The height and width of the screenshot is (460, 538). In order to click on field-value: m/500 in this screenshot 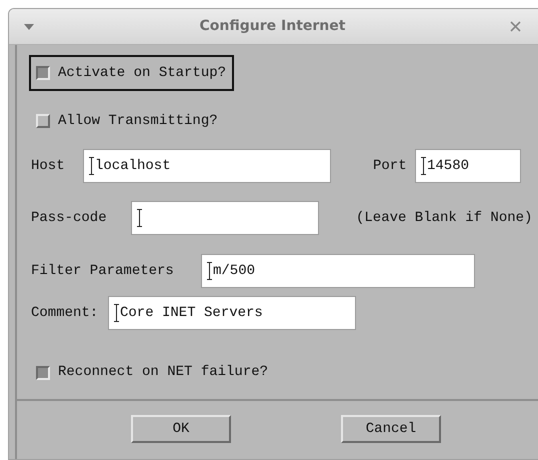, I will do `click(234, 271)`.